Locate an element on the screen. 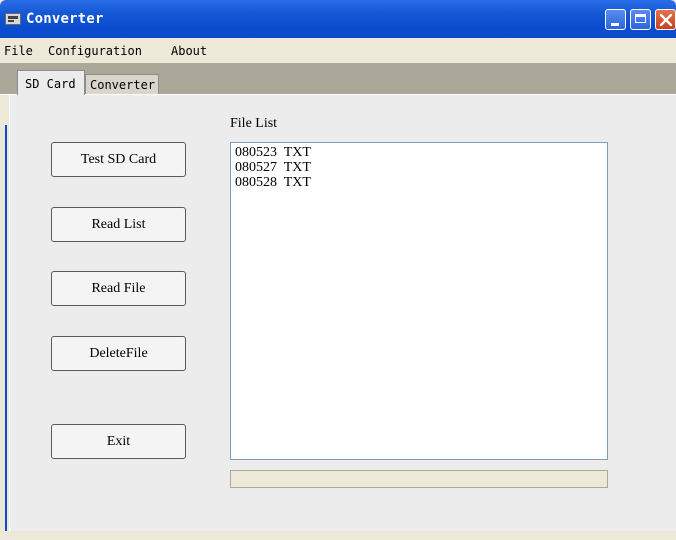 Image resolution: width=676 pixels, height=540 pixels. menu-about: About is located at coordinates (189, 51).